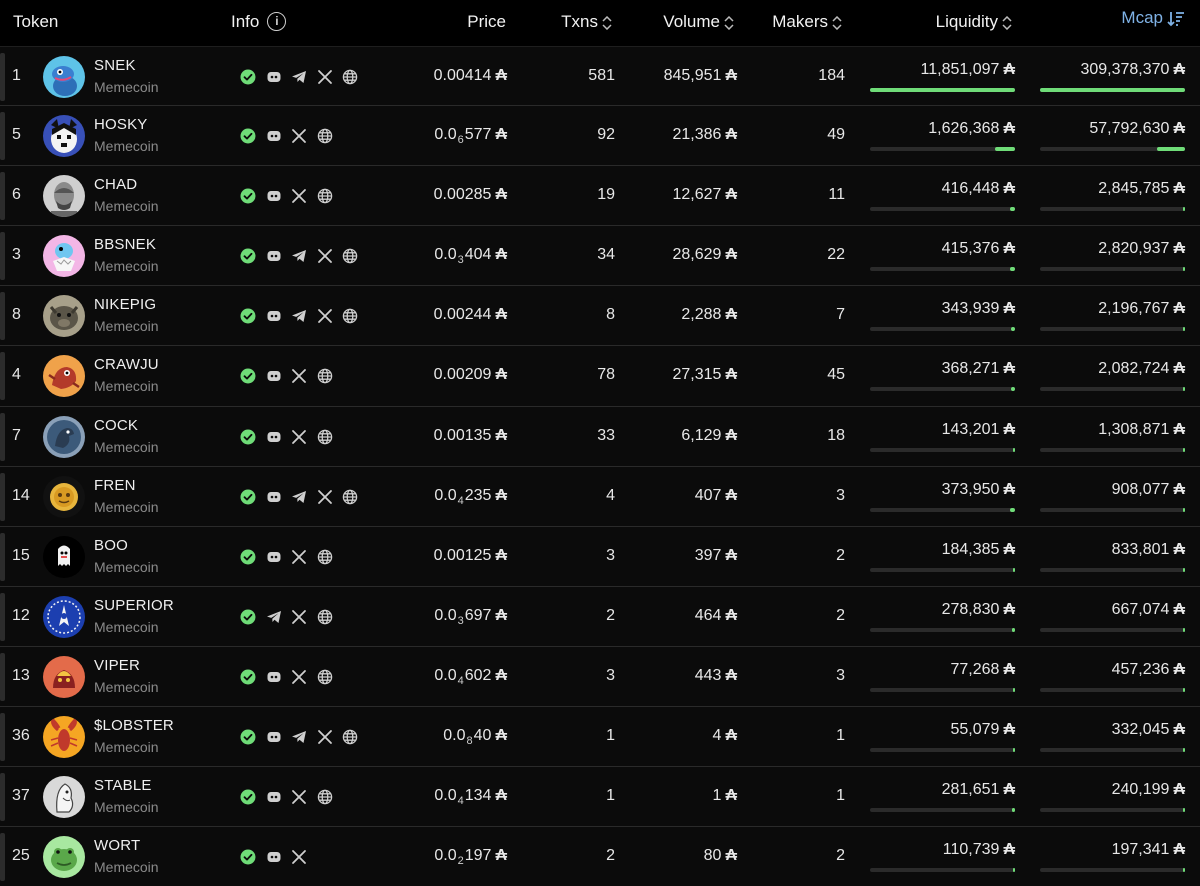 The height and width of the screenshot is (886, 1200). I want to click on token-name: WORT, so click(117, 845).